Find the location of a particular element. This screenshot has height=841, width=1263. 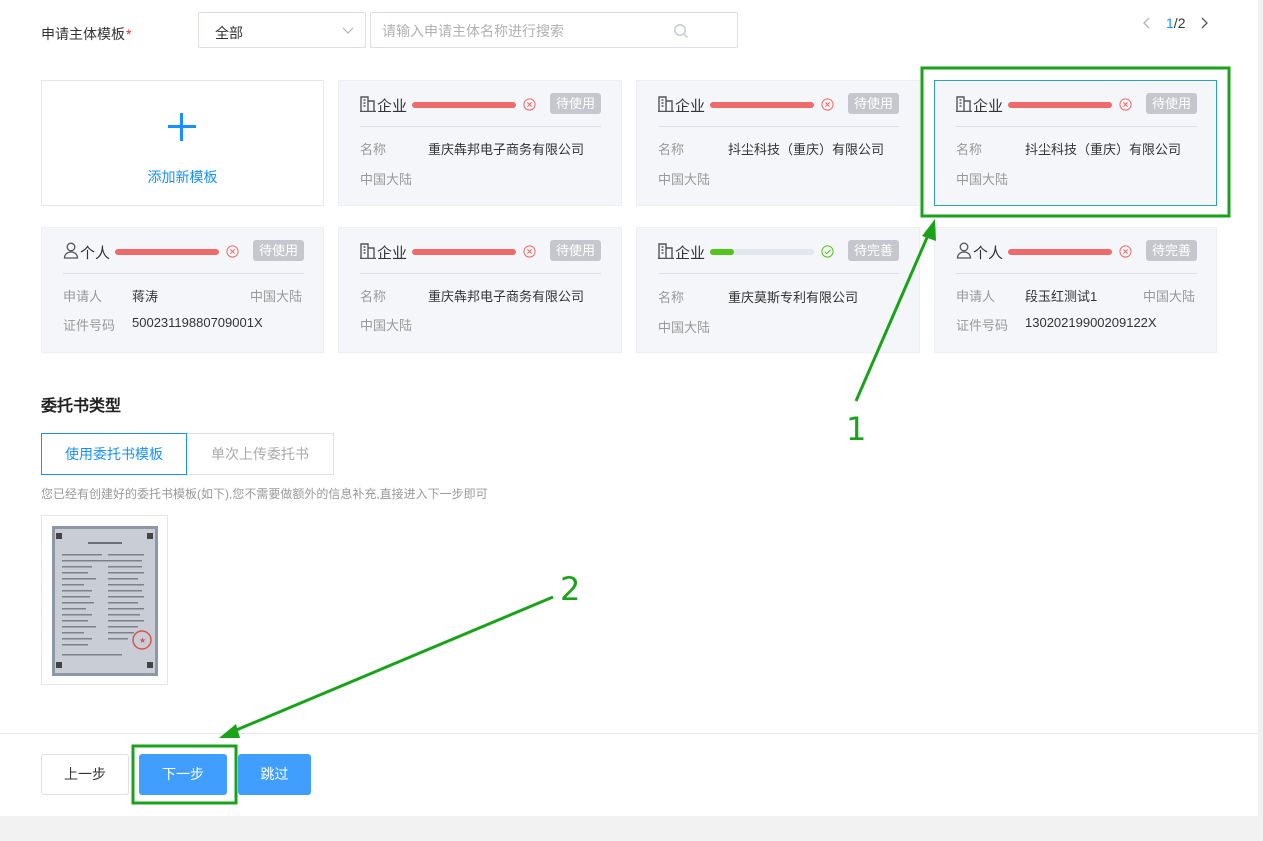

annotation-number-1: 1 is located at coordinates (856, 429).